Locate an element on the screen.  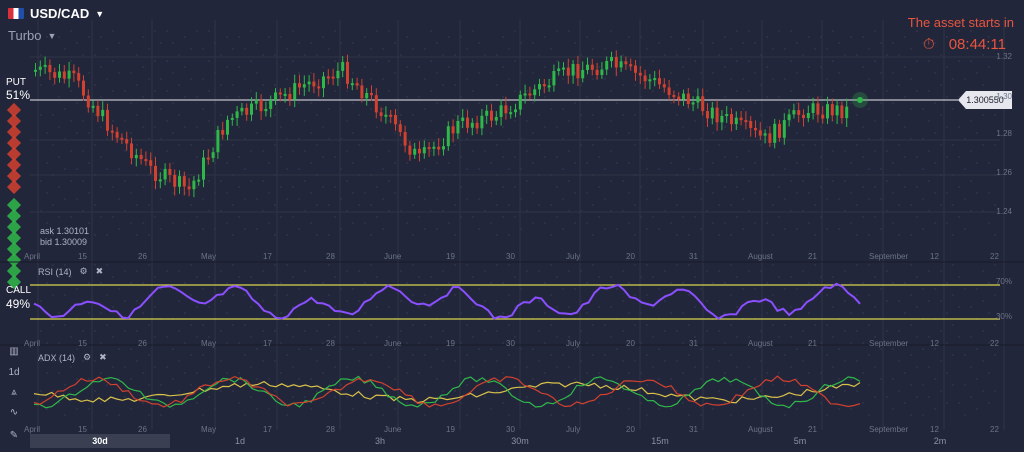
timeframe-button: 1d is located at coordinates (14, 372).